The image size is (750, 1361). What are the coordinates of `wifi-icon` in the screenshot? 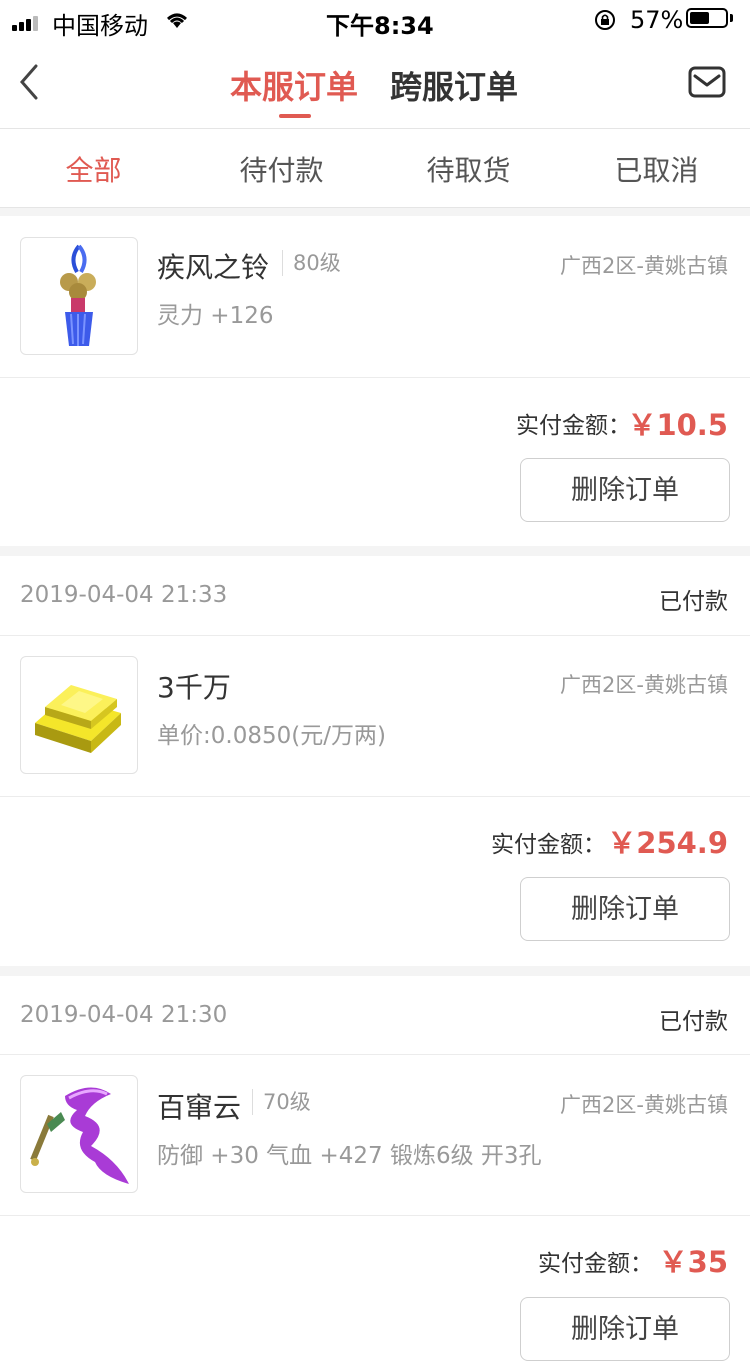 It's located at (177, 22).